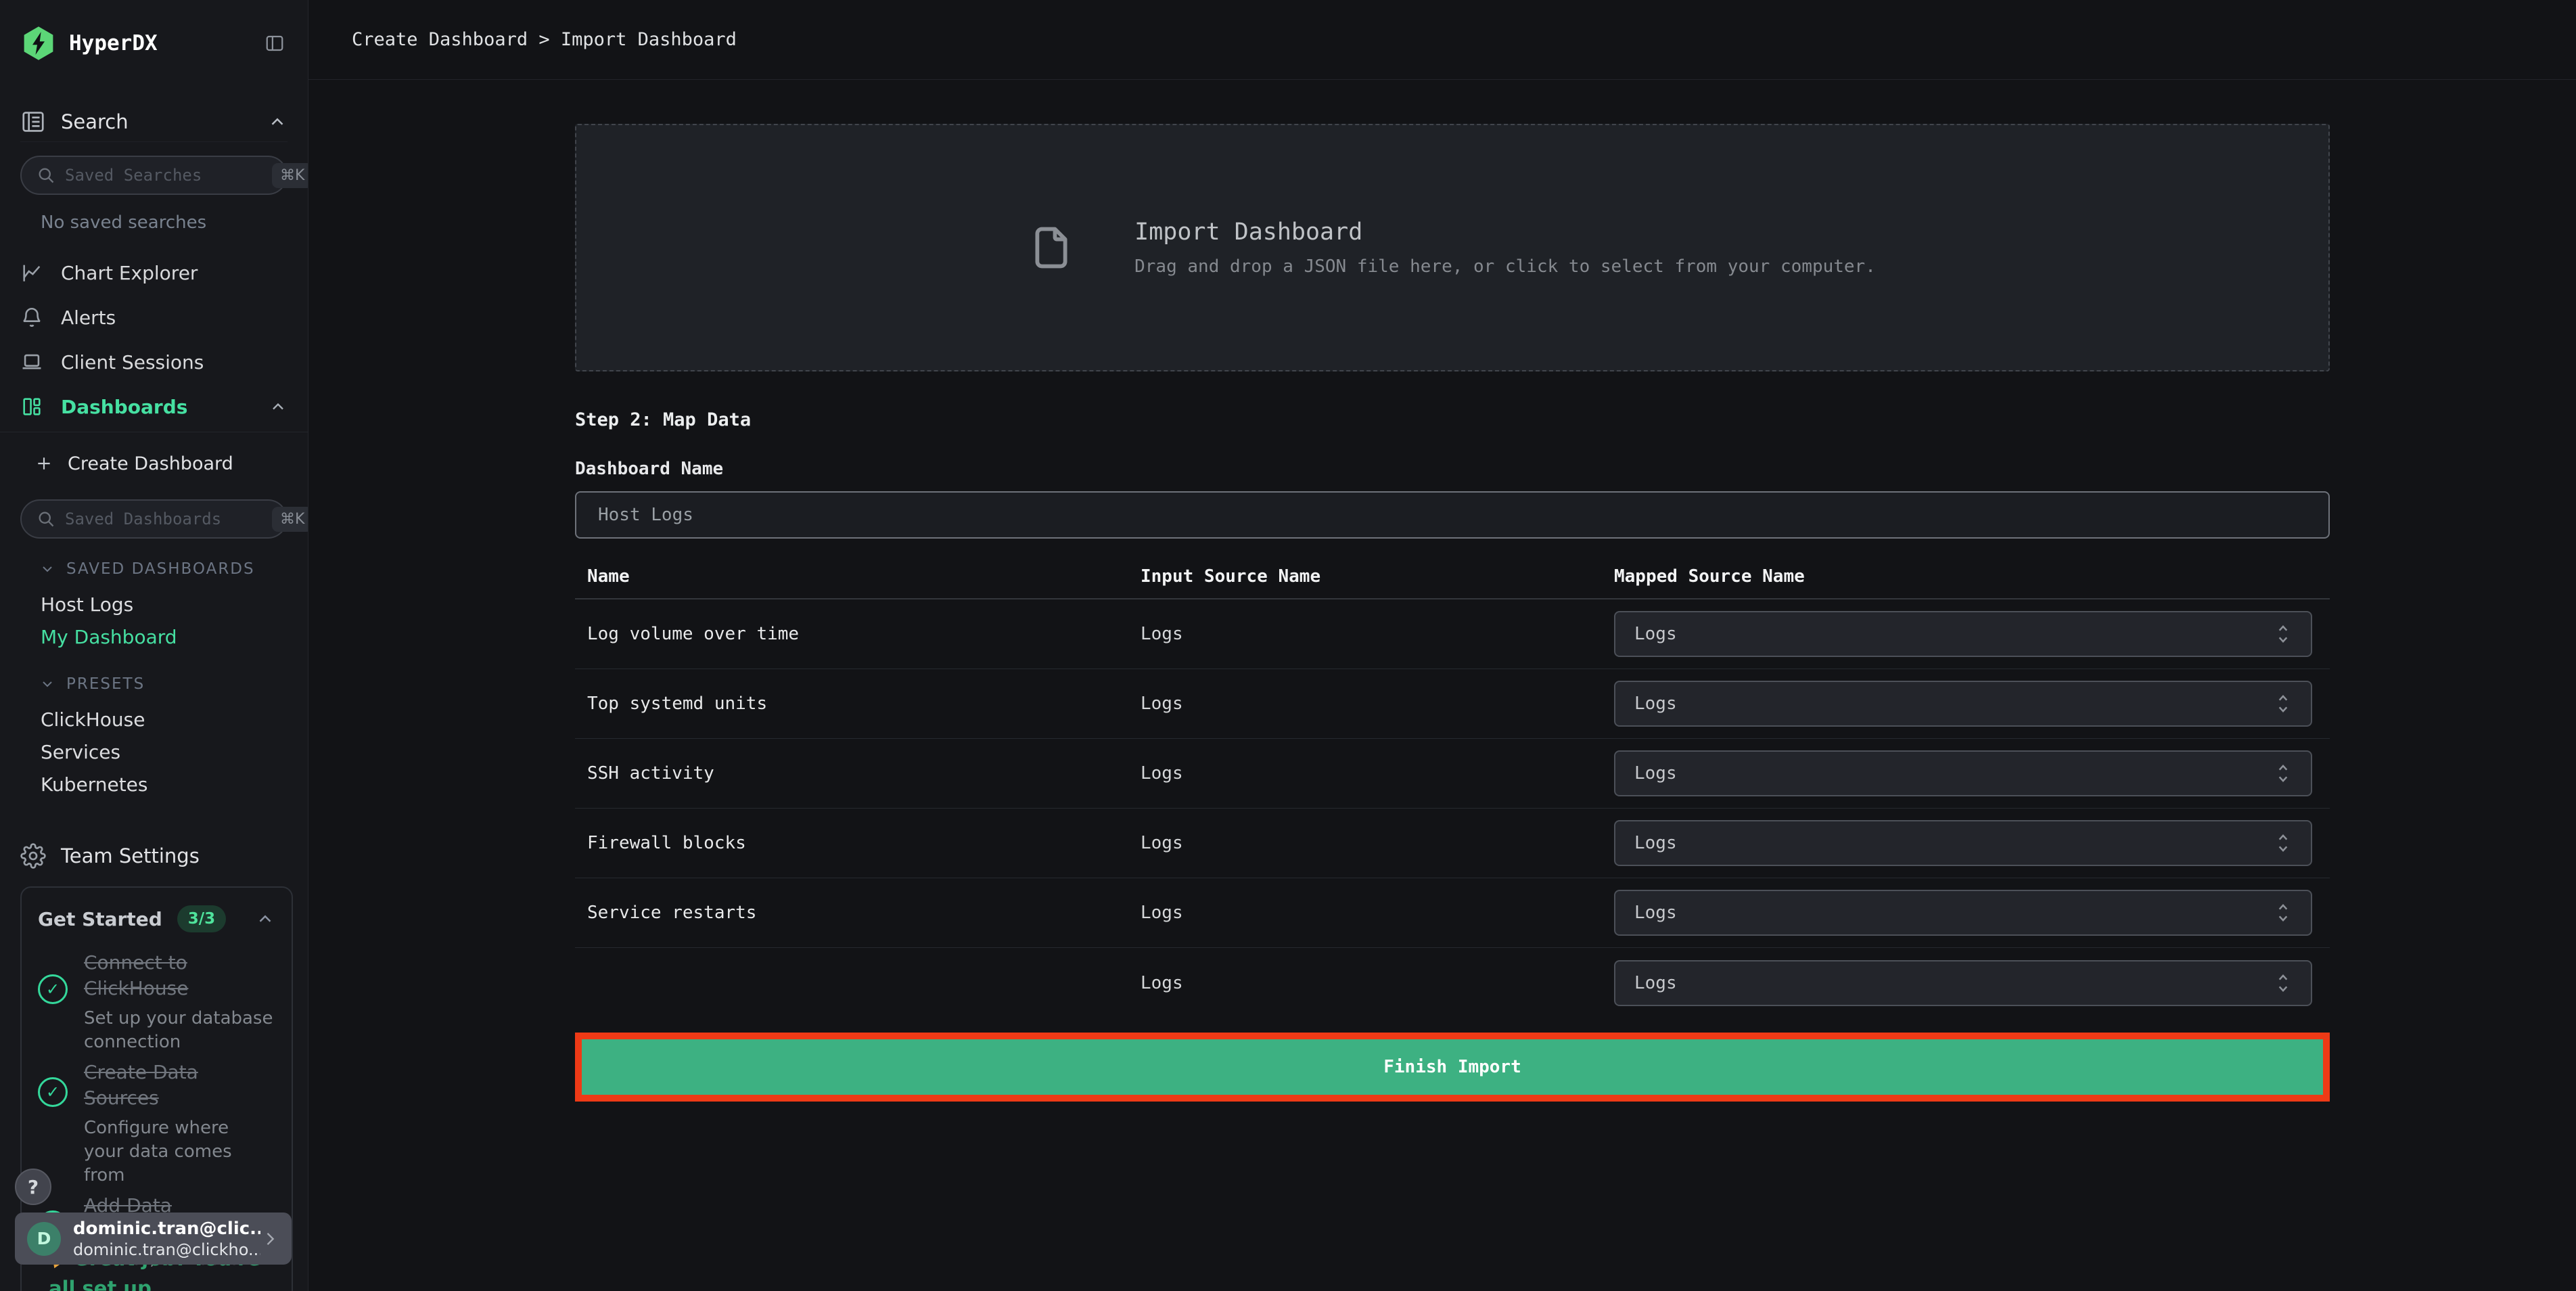 The height and width of the screenshot is (1291, 2576). Describe the element at coordinates (650, 773) in the screenshot. I see `row-name: SSH activity` at that location.